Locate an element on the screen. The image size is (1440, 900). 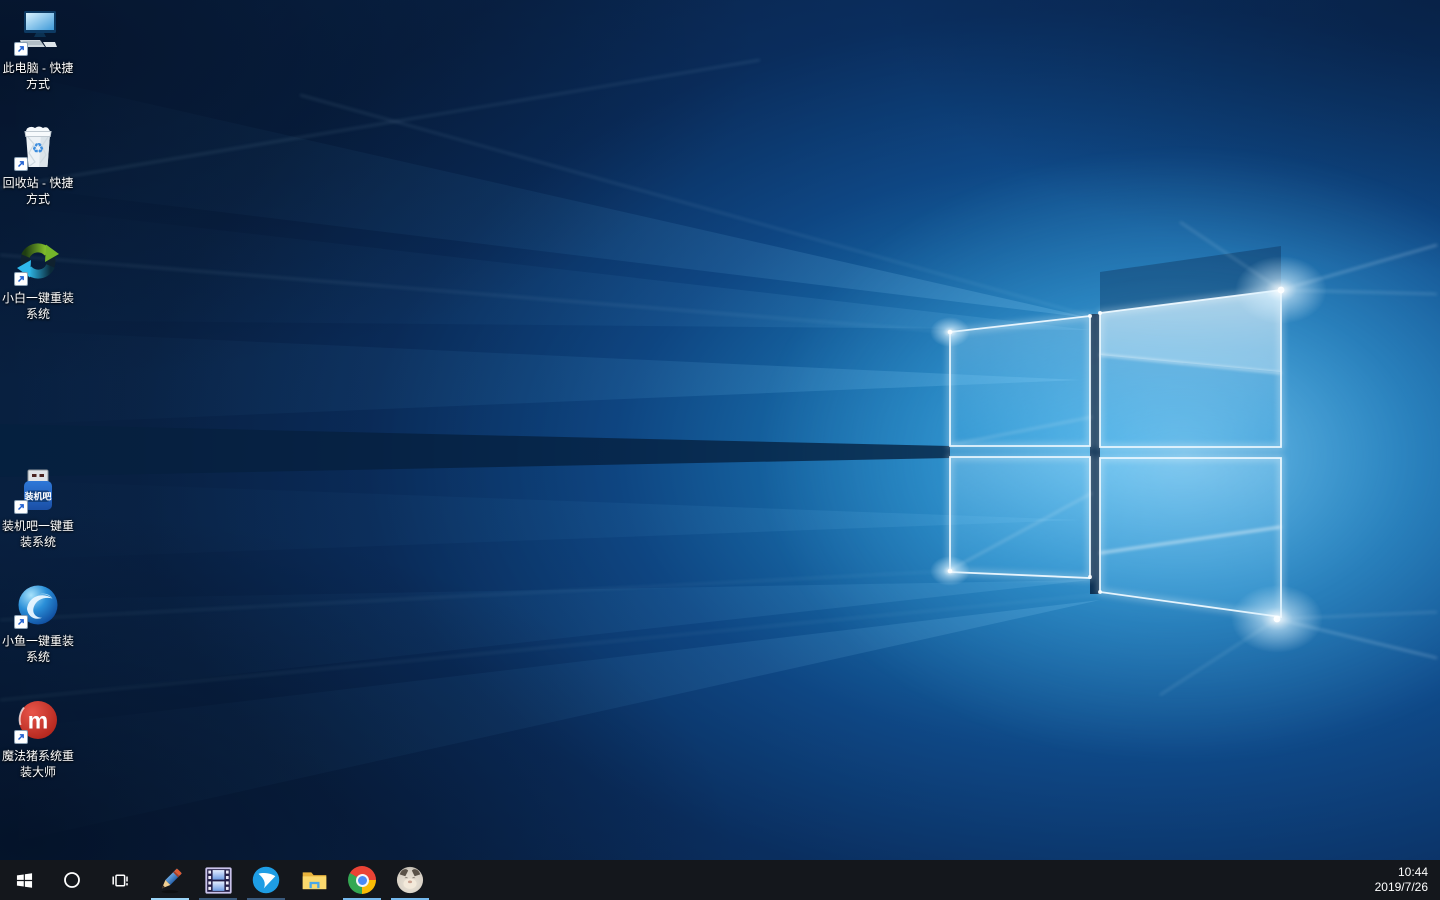
cortana-circle-icon is located at coordinates (72, 880).